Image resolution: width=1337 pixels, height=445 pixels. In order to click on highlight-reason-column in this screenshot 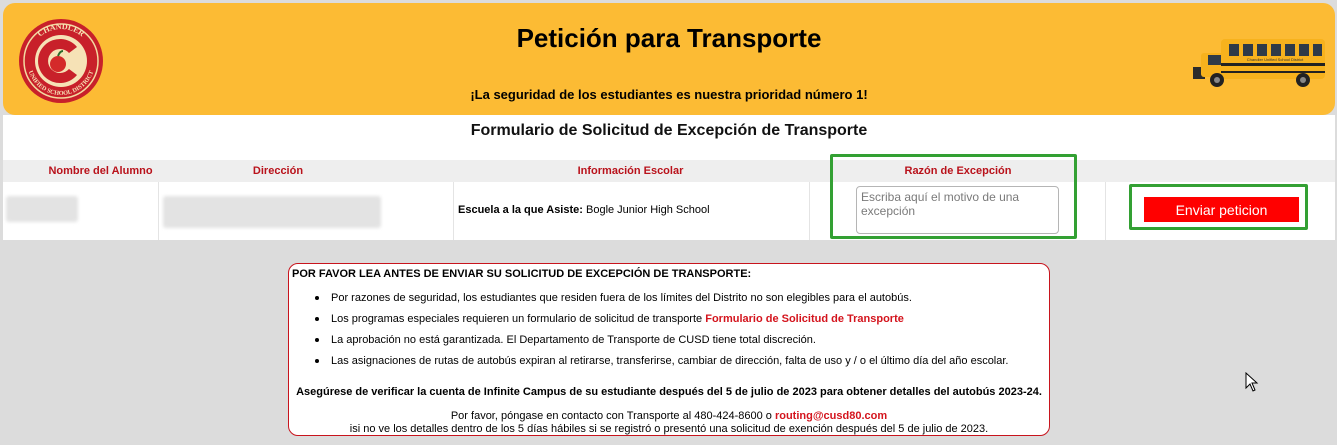, I will do `click(953, 196)`.